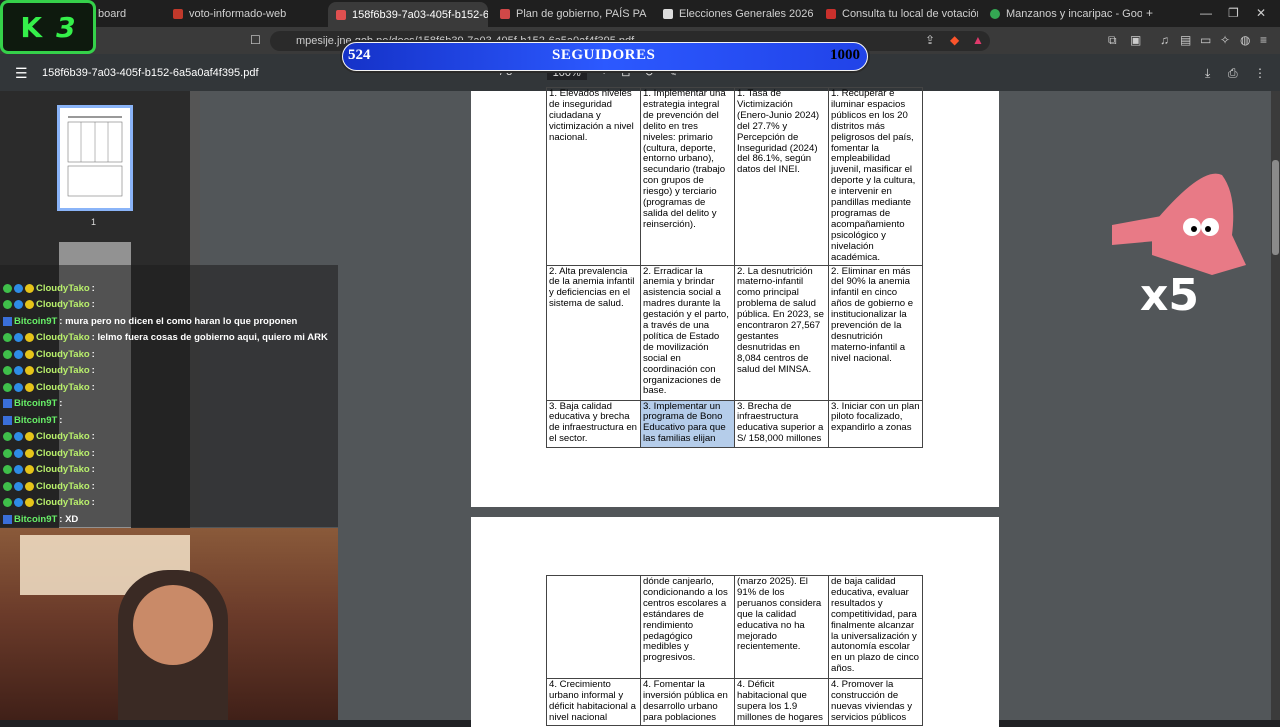  Describe the element at coordinates (593, 627) in the screenshot. I see `table-cell` at that location.